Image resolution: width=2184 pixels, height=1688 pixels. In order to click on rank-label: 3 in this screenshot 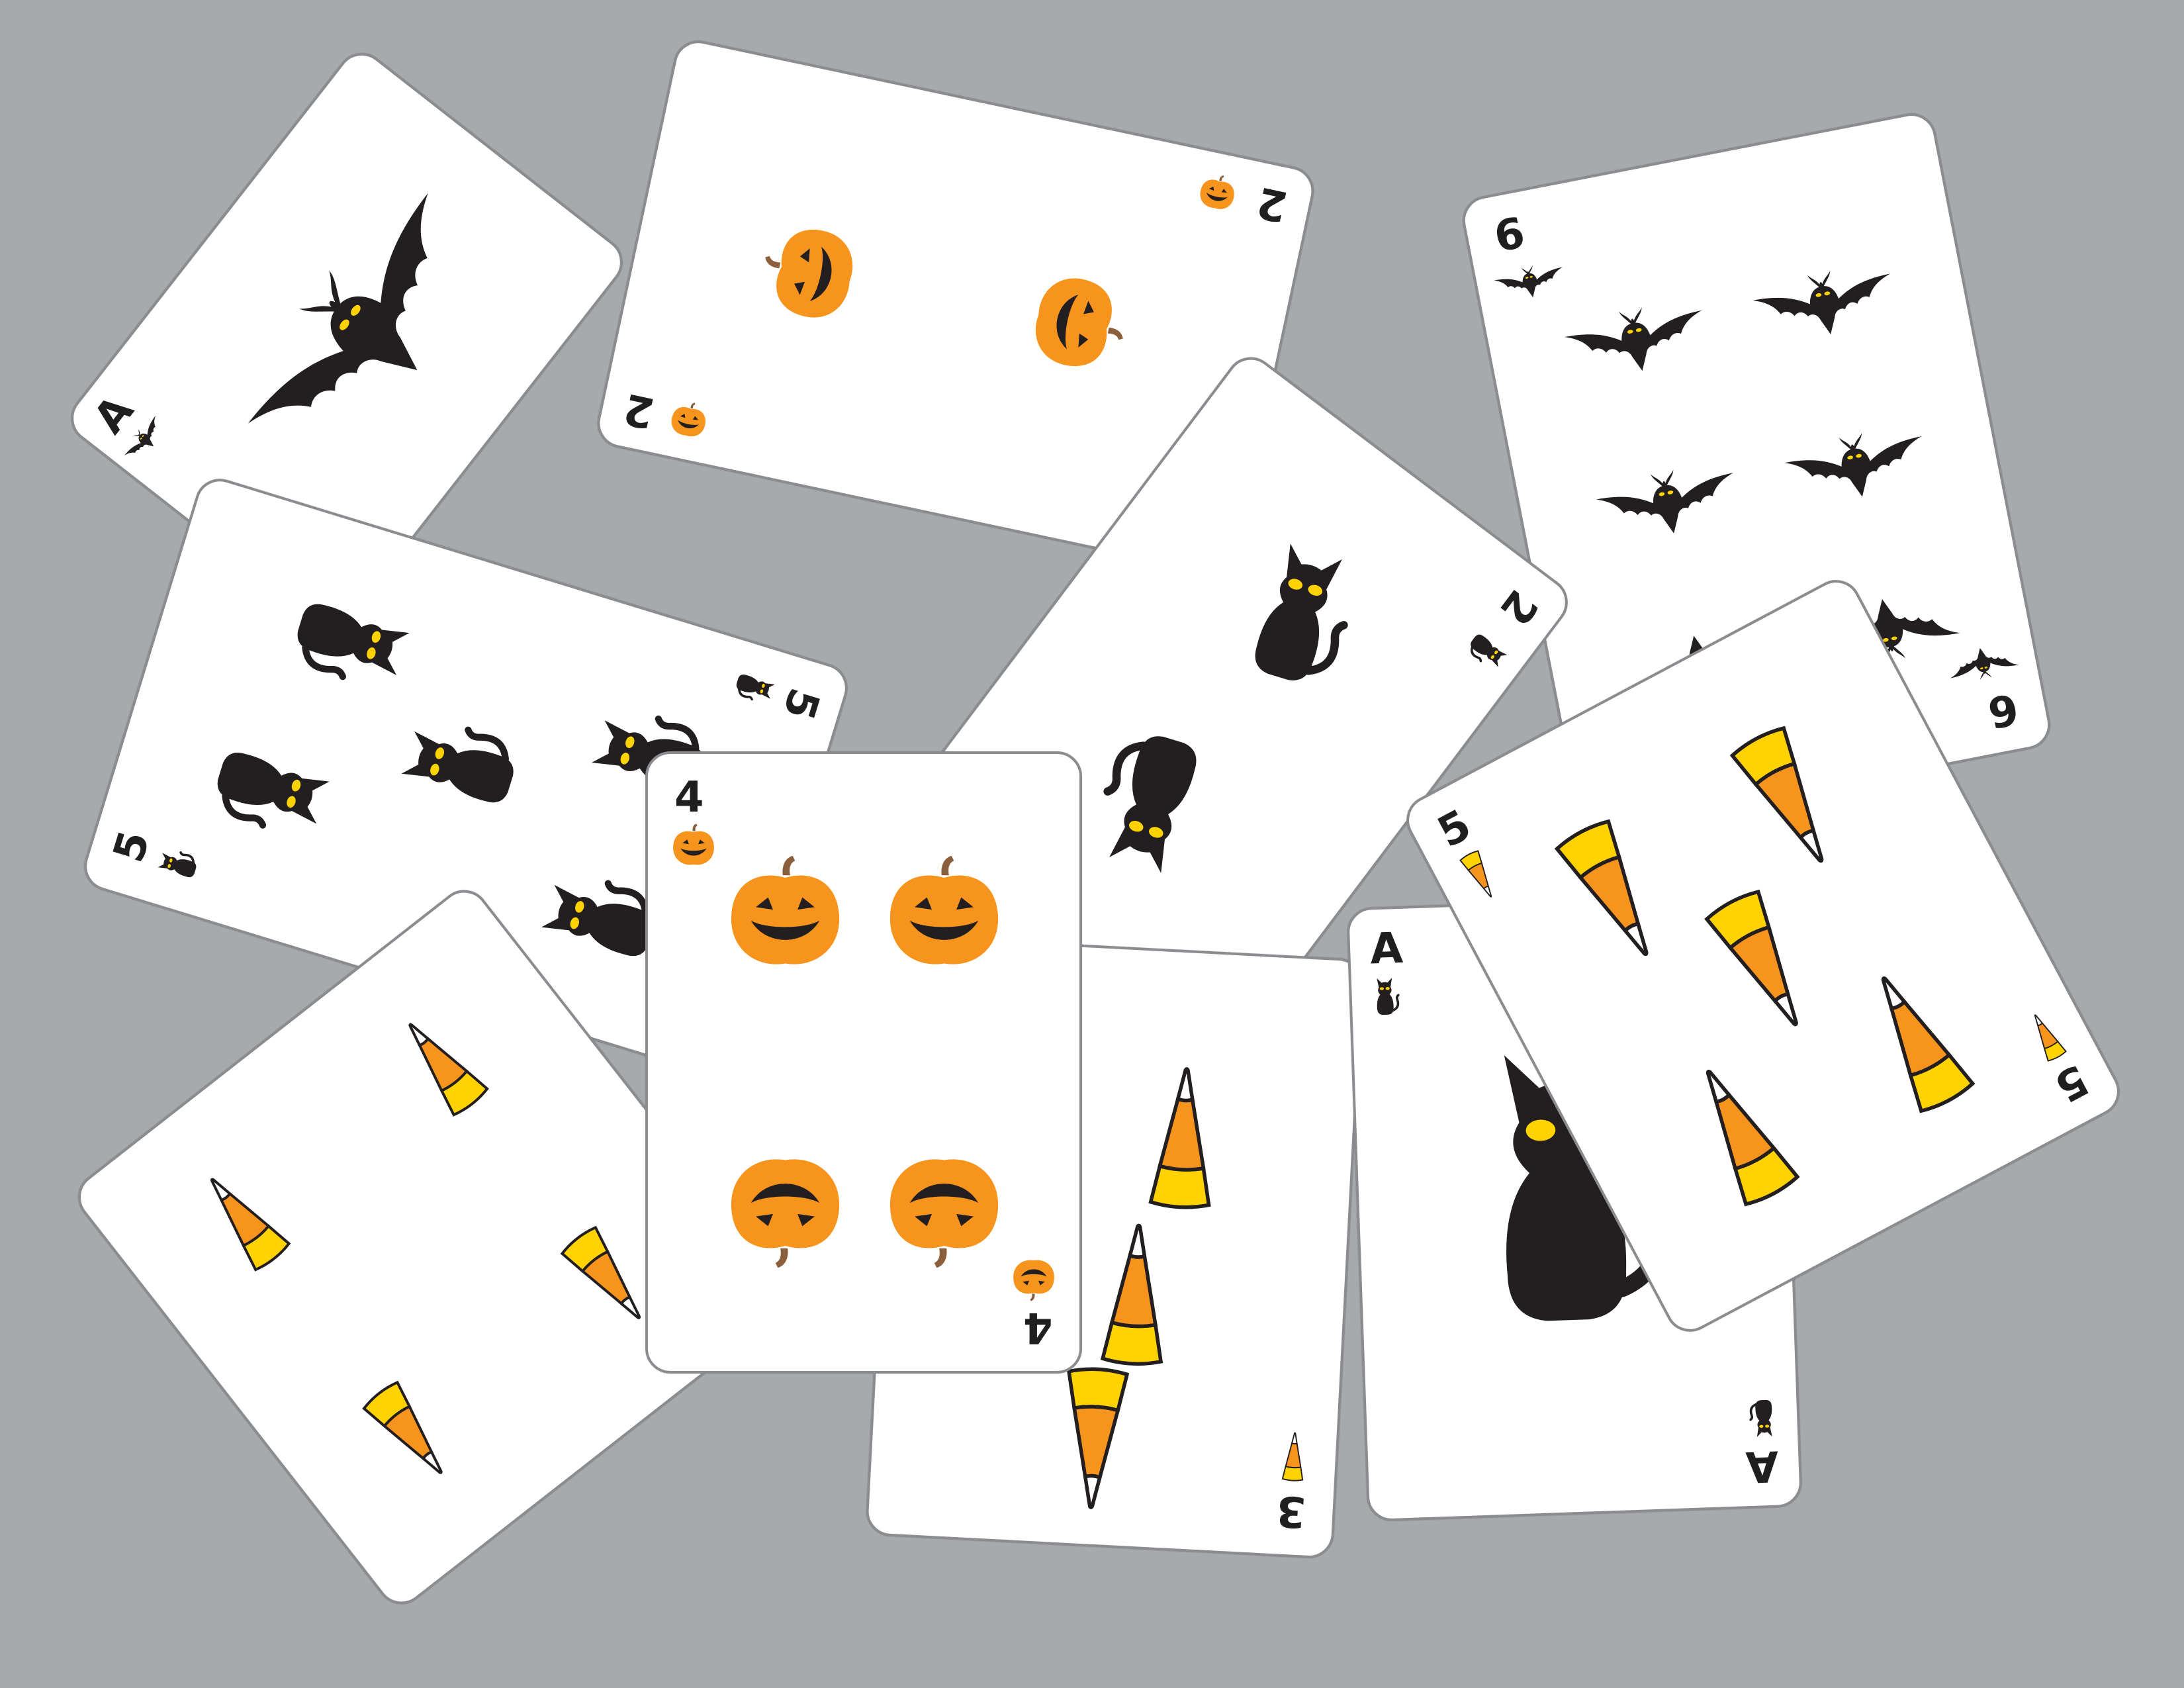, I will do `click(1291, 1510)`.